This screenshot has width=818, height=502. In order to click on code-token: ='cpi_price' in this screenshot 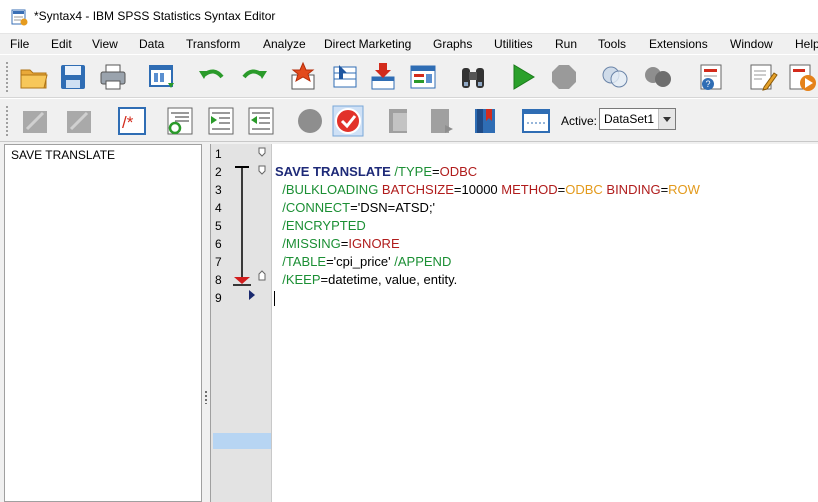, I will do `click(360, 261)`.